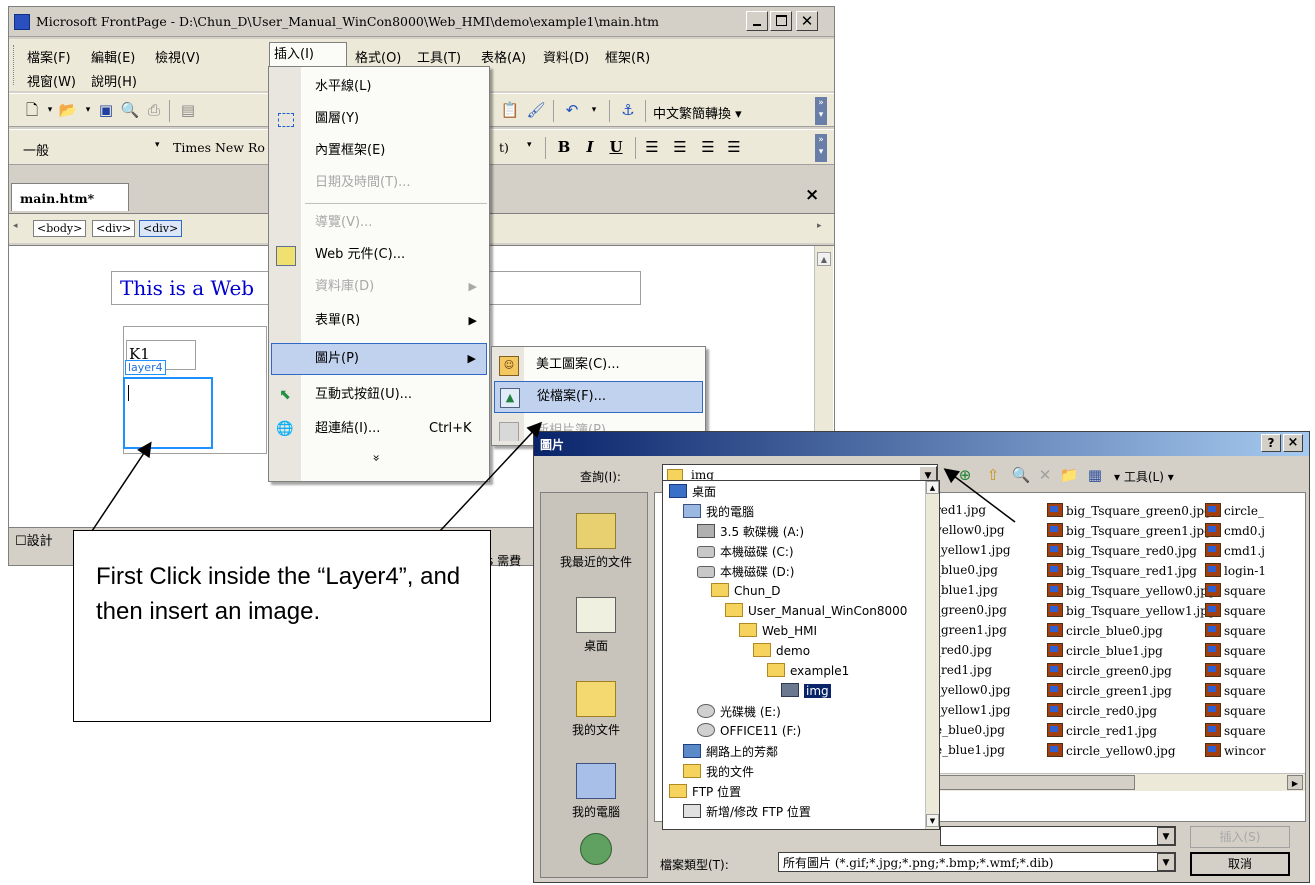 The width and height of the screenshot is (1315, 885). What do you see at coordinates (979, 495) in the screenshot?
I see `arrow-to-look-in` at bounding box center [979, 495].